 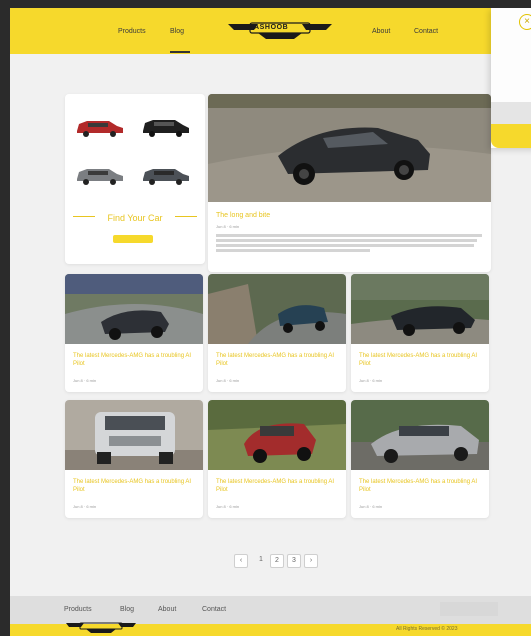 What do you see at coordinates (511, 113) in the screenshot?
I see `drawer-divider` at bounding box center [511, 113].